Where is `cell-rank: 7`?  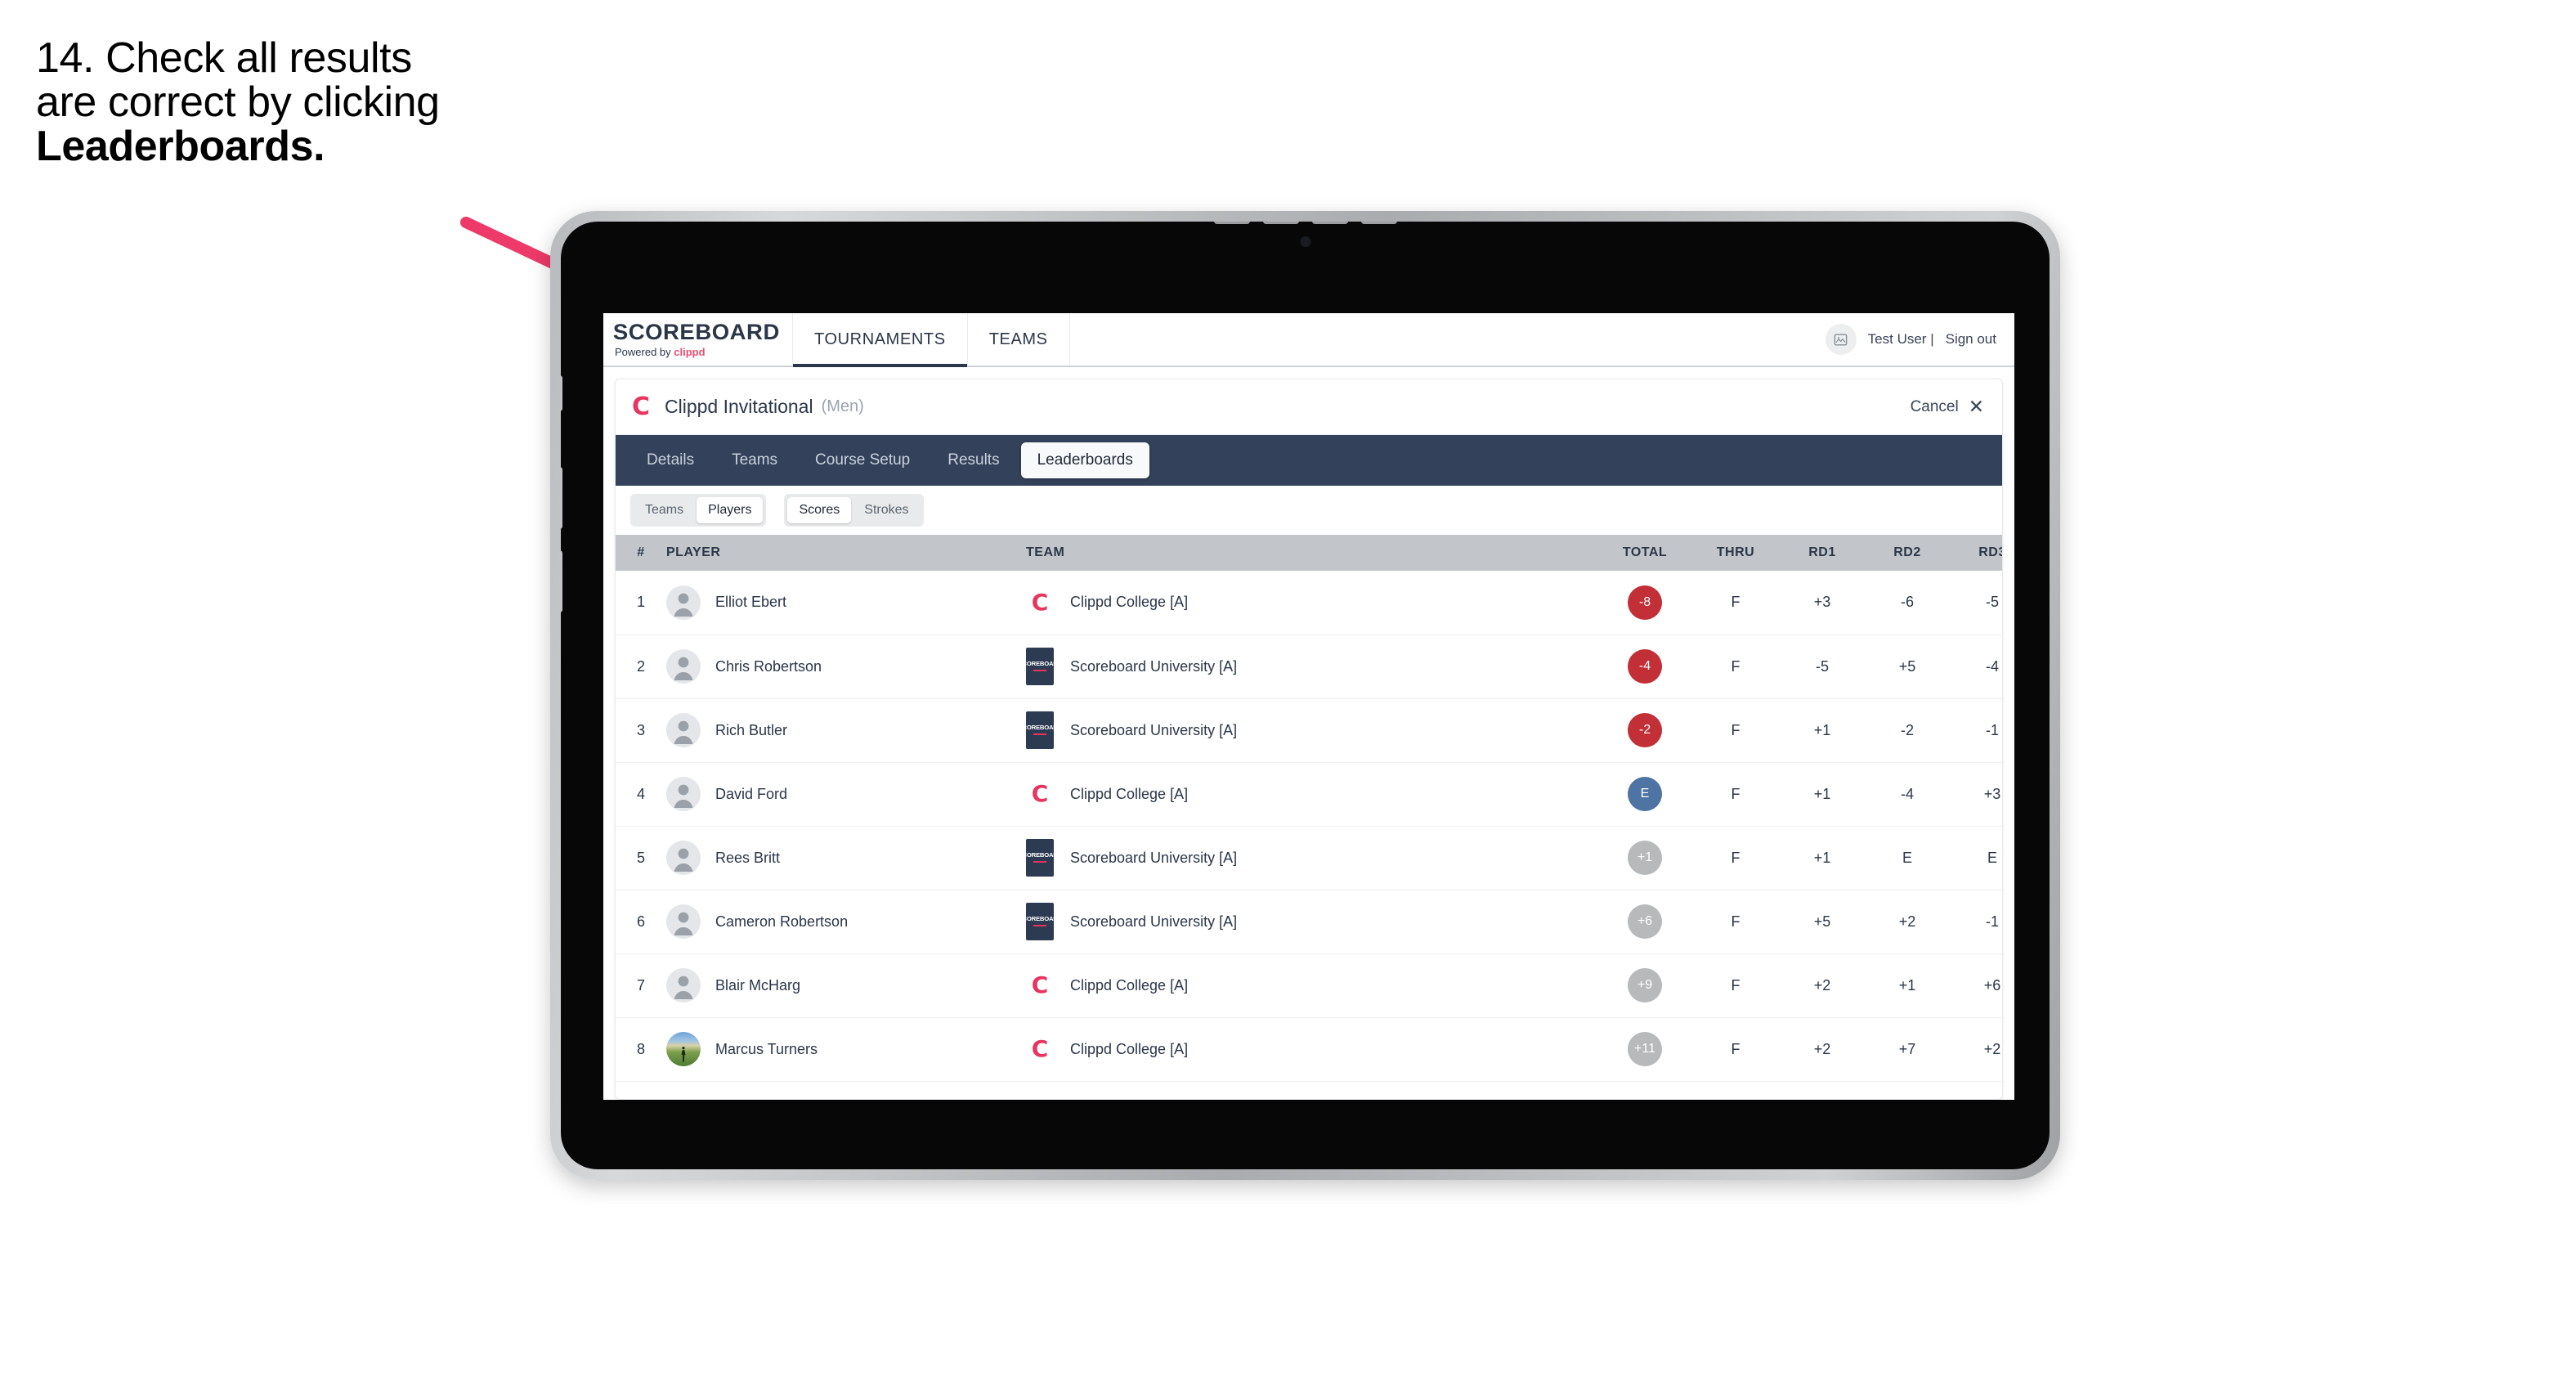 cell-rank: 7 is located at coordinates (641, 986).